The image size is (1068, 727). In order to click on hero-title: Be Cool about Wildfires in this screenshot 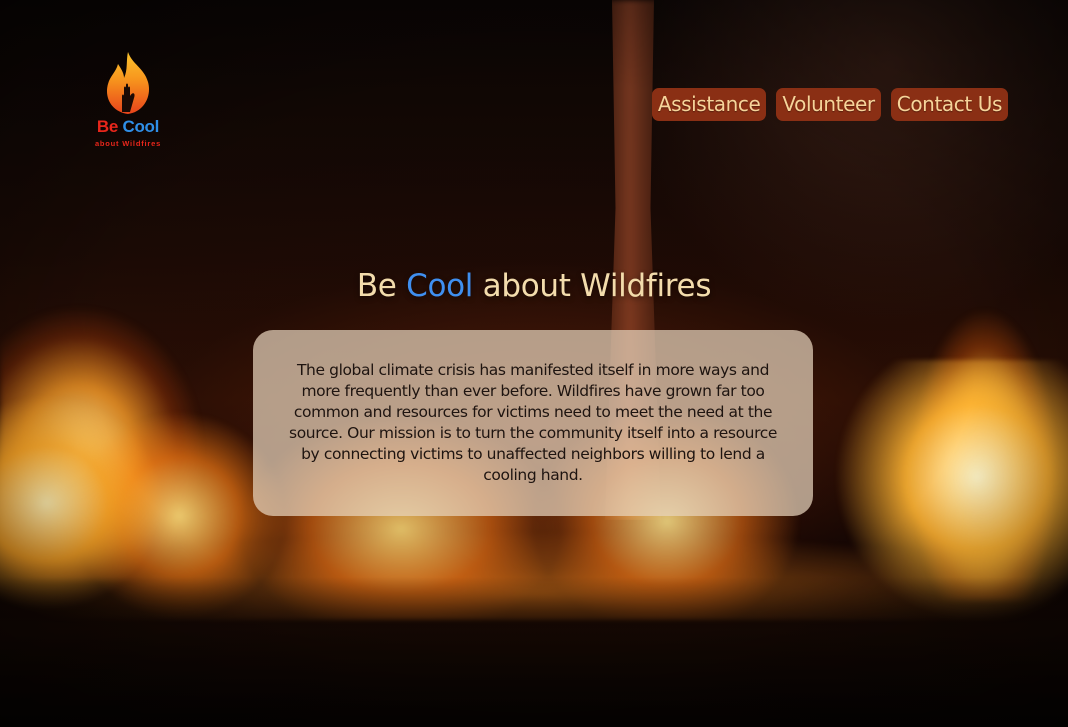, I will do `click(534, 286)`.